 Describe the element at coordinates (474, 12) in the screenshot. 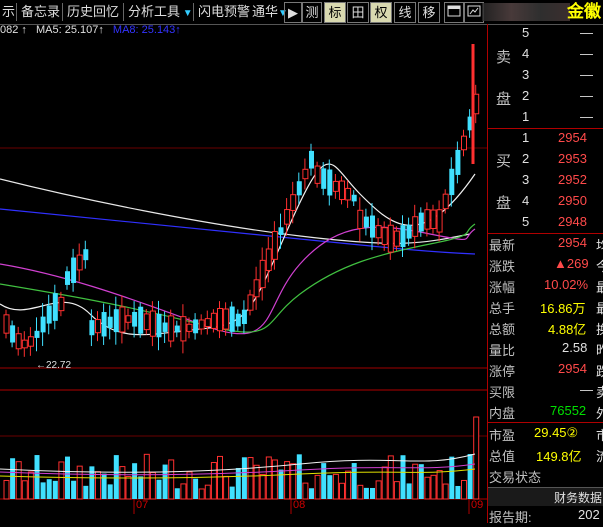

I see `chart-type-icon` at that location.